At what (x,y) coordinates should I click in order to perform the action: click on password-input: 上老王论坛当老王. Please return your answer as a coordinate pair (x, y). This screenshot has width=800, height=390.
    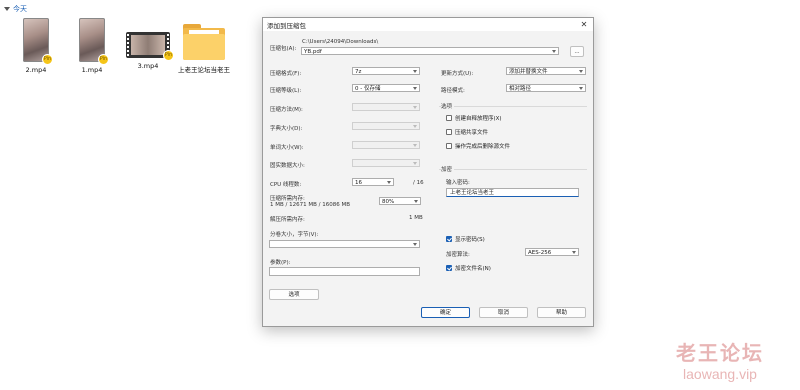
    Looking at the image, I should click on (512, 192).